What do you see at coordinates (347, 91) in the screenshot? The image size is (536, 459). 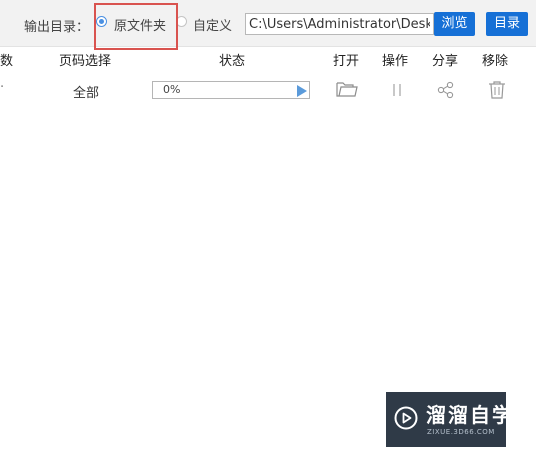 I see `folder-icon` at bounding box center [347, 91].